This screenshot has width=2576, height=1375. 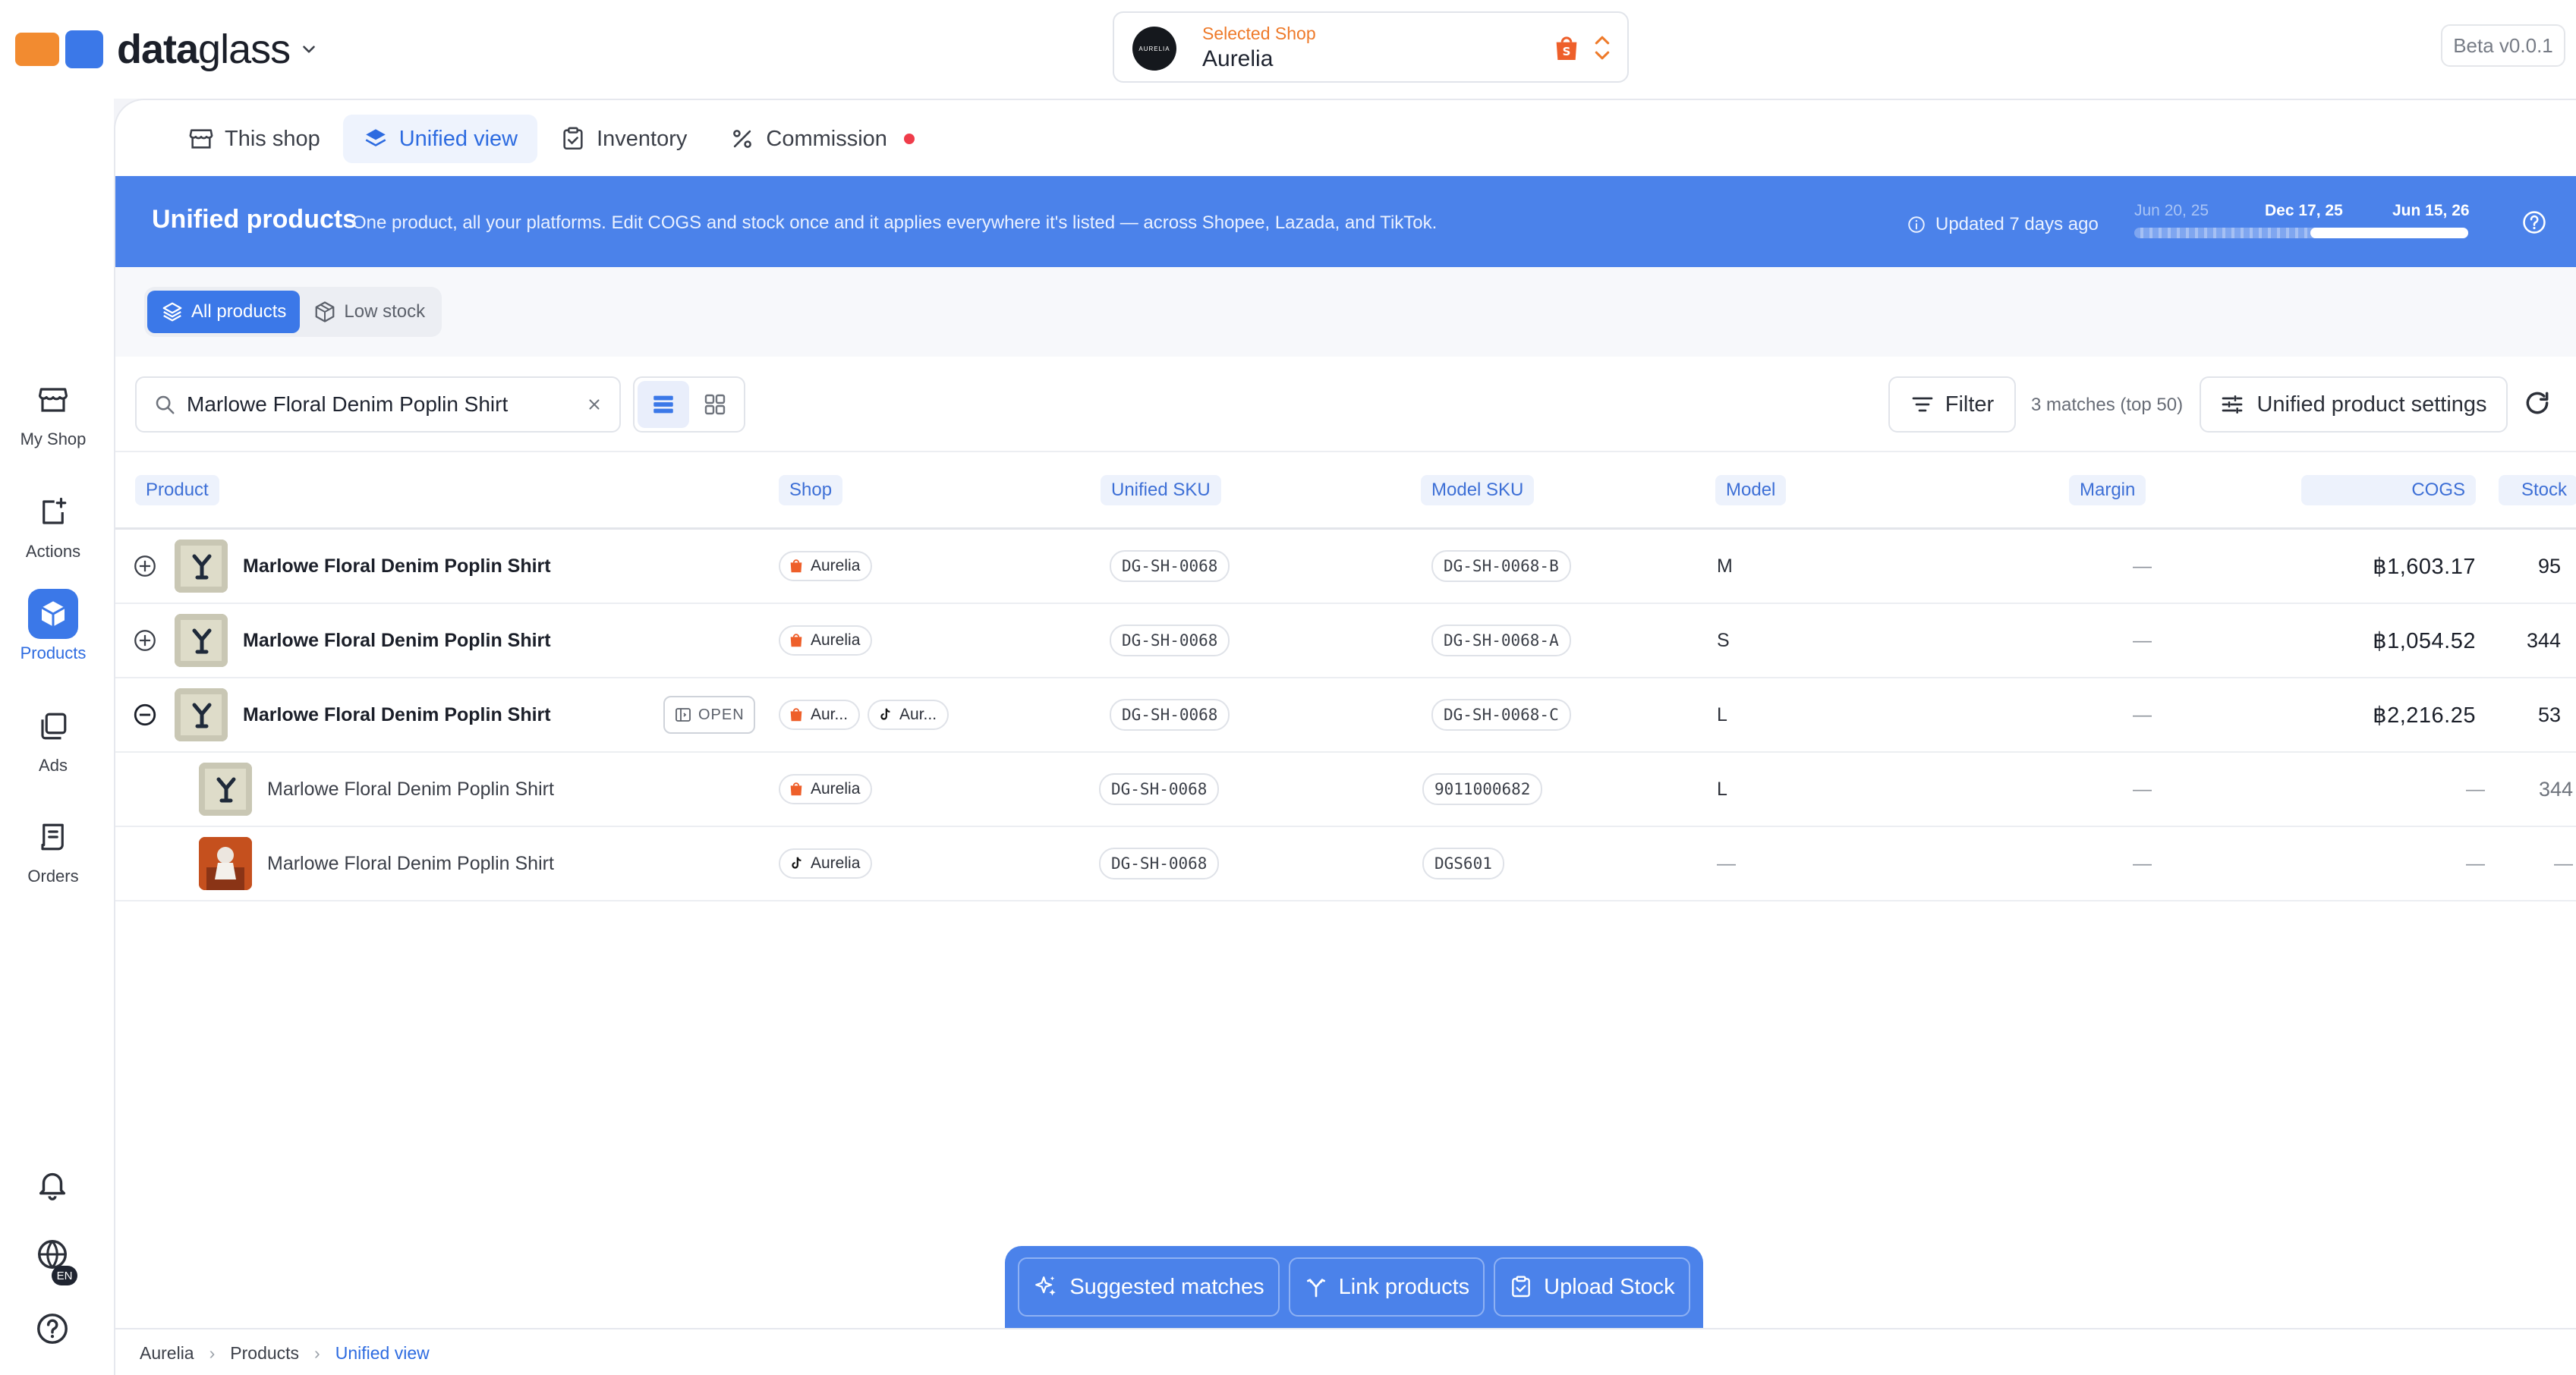 What do you see at coordinates (2366, 640) in the screenshot?
I see `cogs-cell: ฿1,054.52` at bounding box center [2366, 640].